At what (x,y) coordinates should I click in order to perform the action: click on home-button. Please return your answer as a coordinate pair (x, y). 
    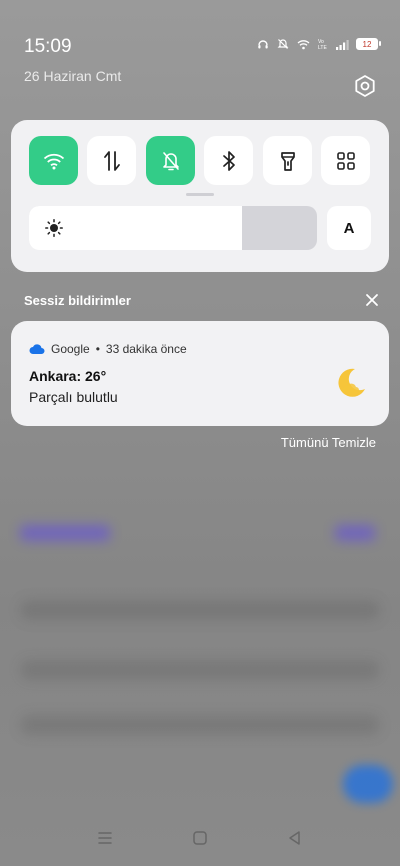
    Looking at the image, I should click on (200, 838).